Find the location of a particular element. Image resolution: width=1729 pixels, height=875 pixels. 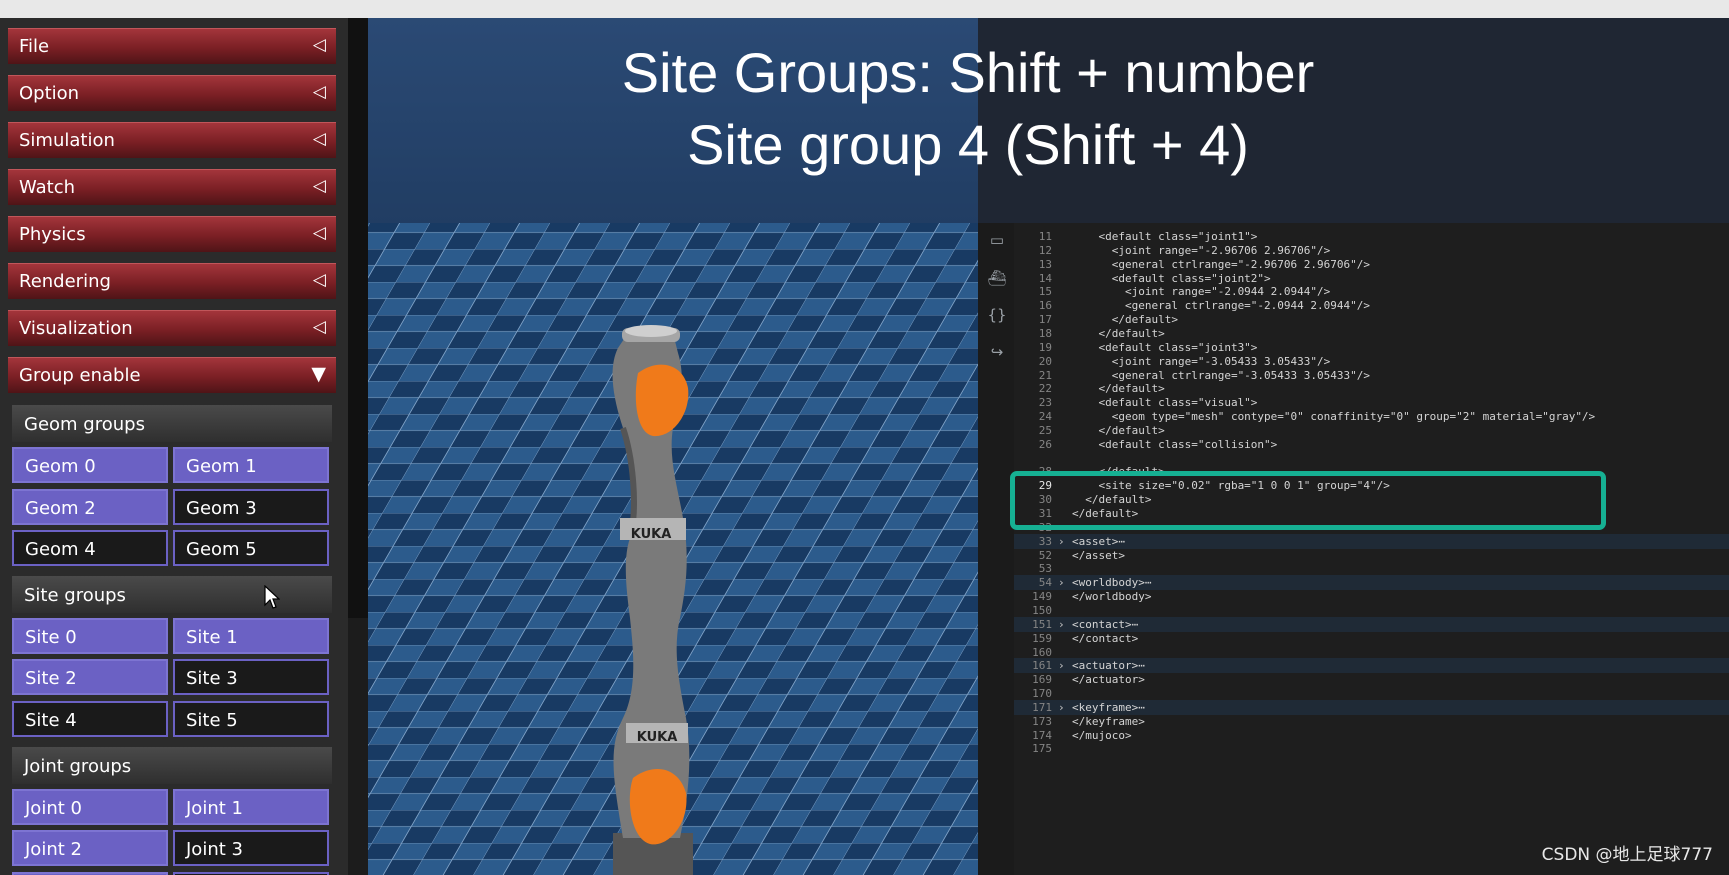

code-line: 12 <joint range="-2.96706 2.96706"/> is located at coordinates (1371, 250).